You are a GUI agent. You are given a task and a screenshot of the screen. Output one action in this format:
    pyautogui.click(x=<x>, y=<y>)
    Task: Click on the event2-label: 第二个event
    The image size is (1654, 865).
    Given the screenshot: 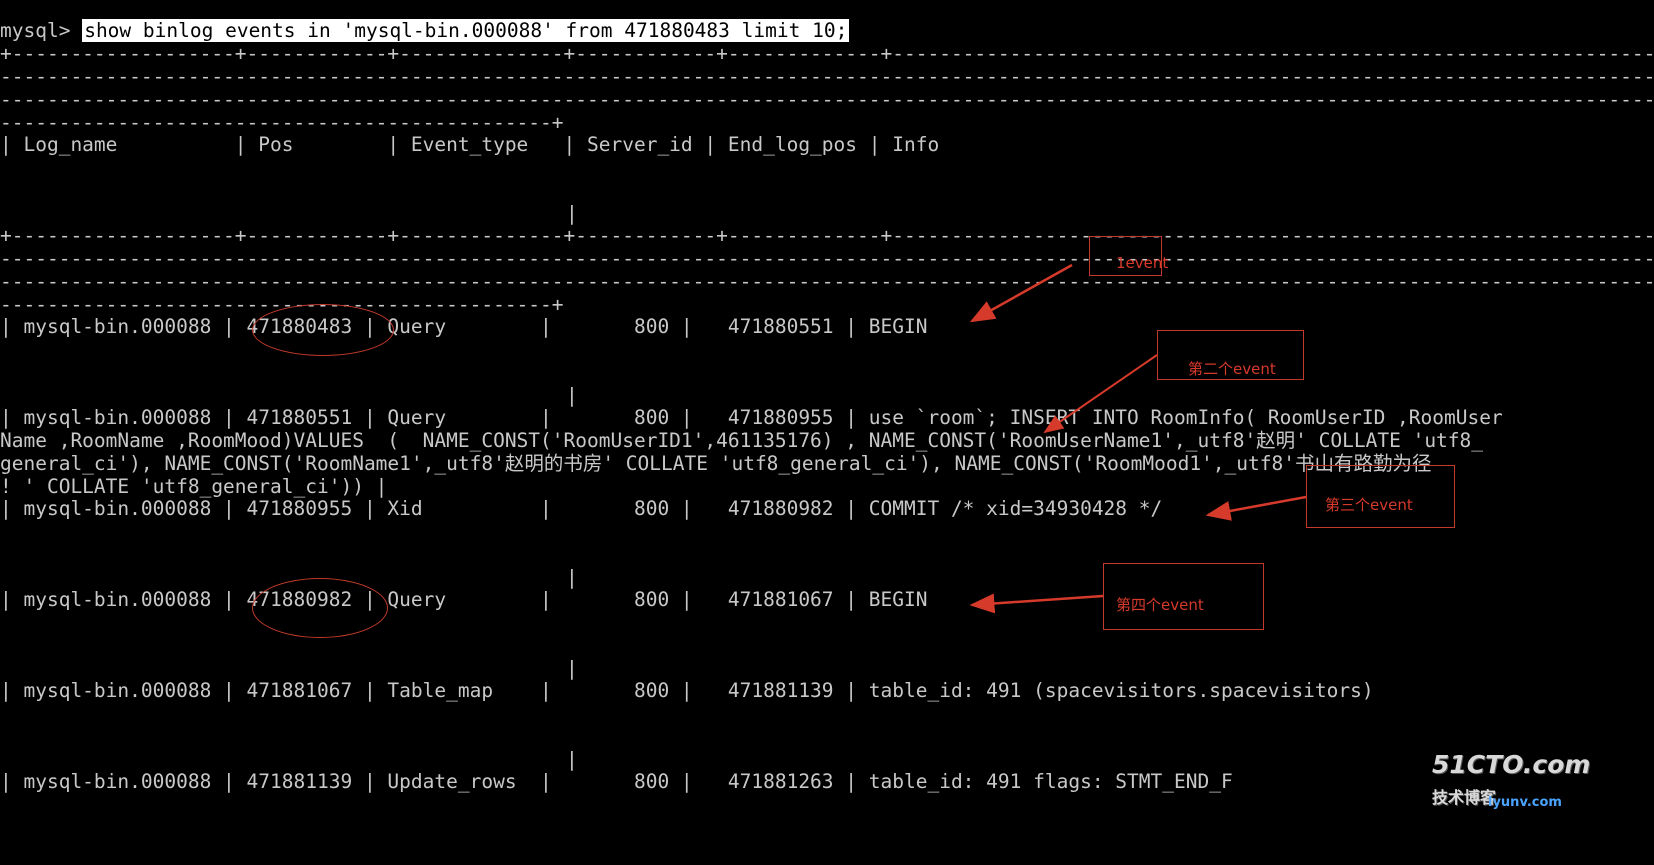 What is the action you would take?
    pyautogui.click(x=1232, y=369)
    